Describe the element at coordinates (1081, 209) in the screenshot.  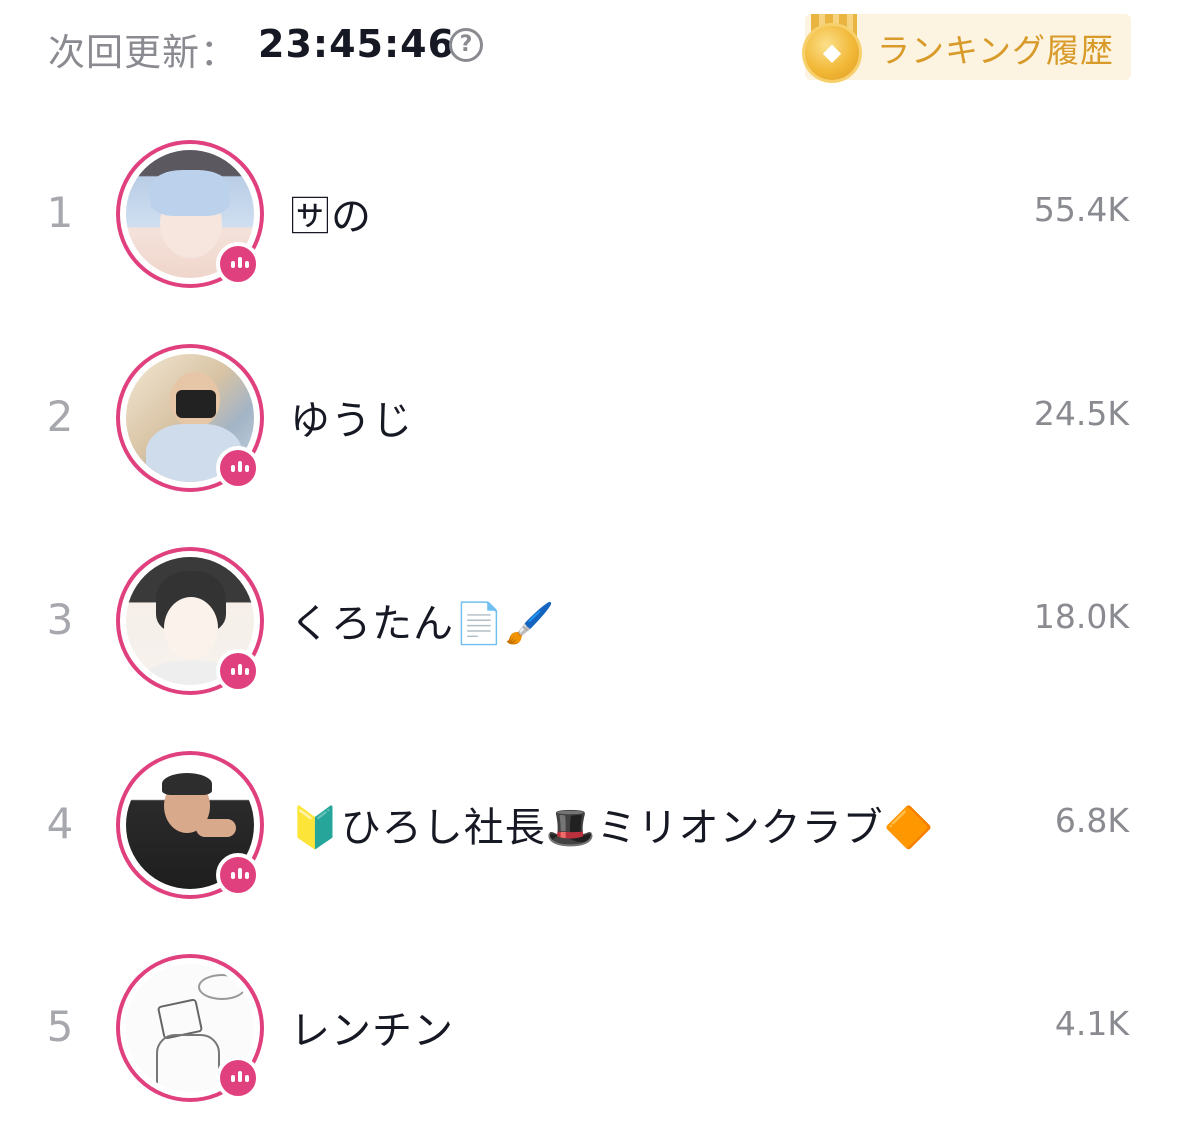
I see `user-score: 55.4K` at that location.